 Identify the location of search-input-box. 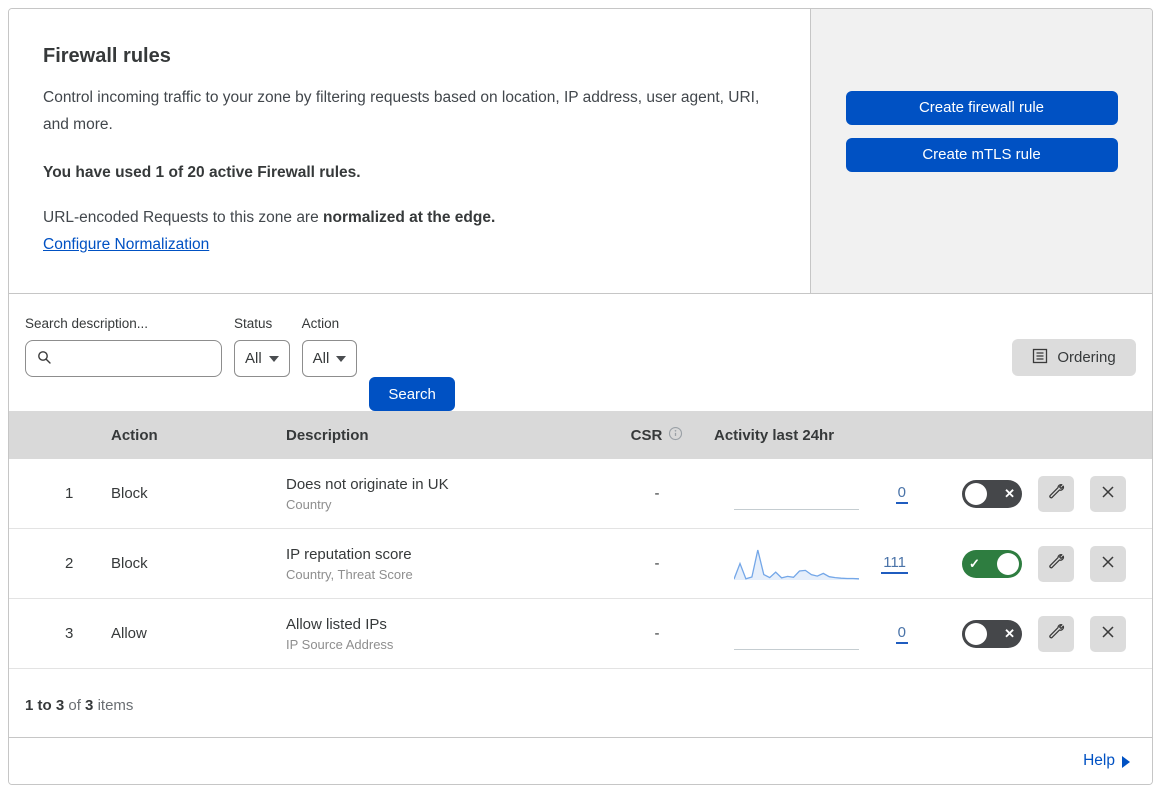
(141, 358).